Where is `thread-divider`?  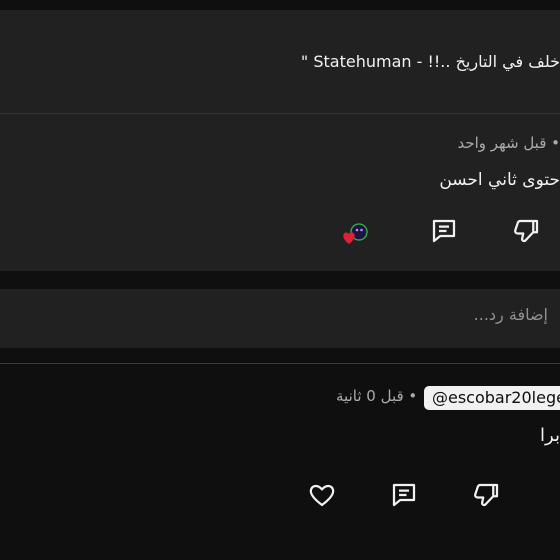 thread-divider is located at coordinates (280, 363).